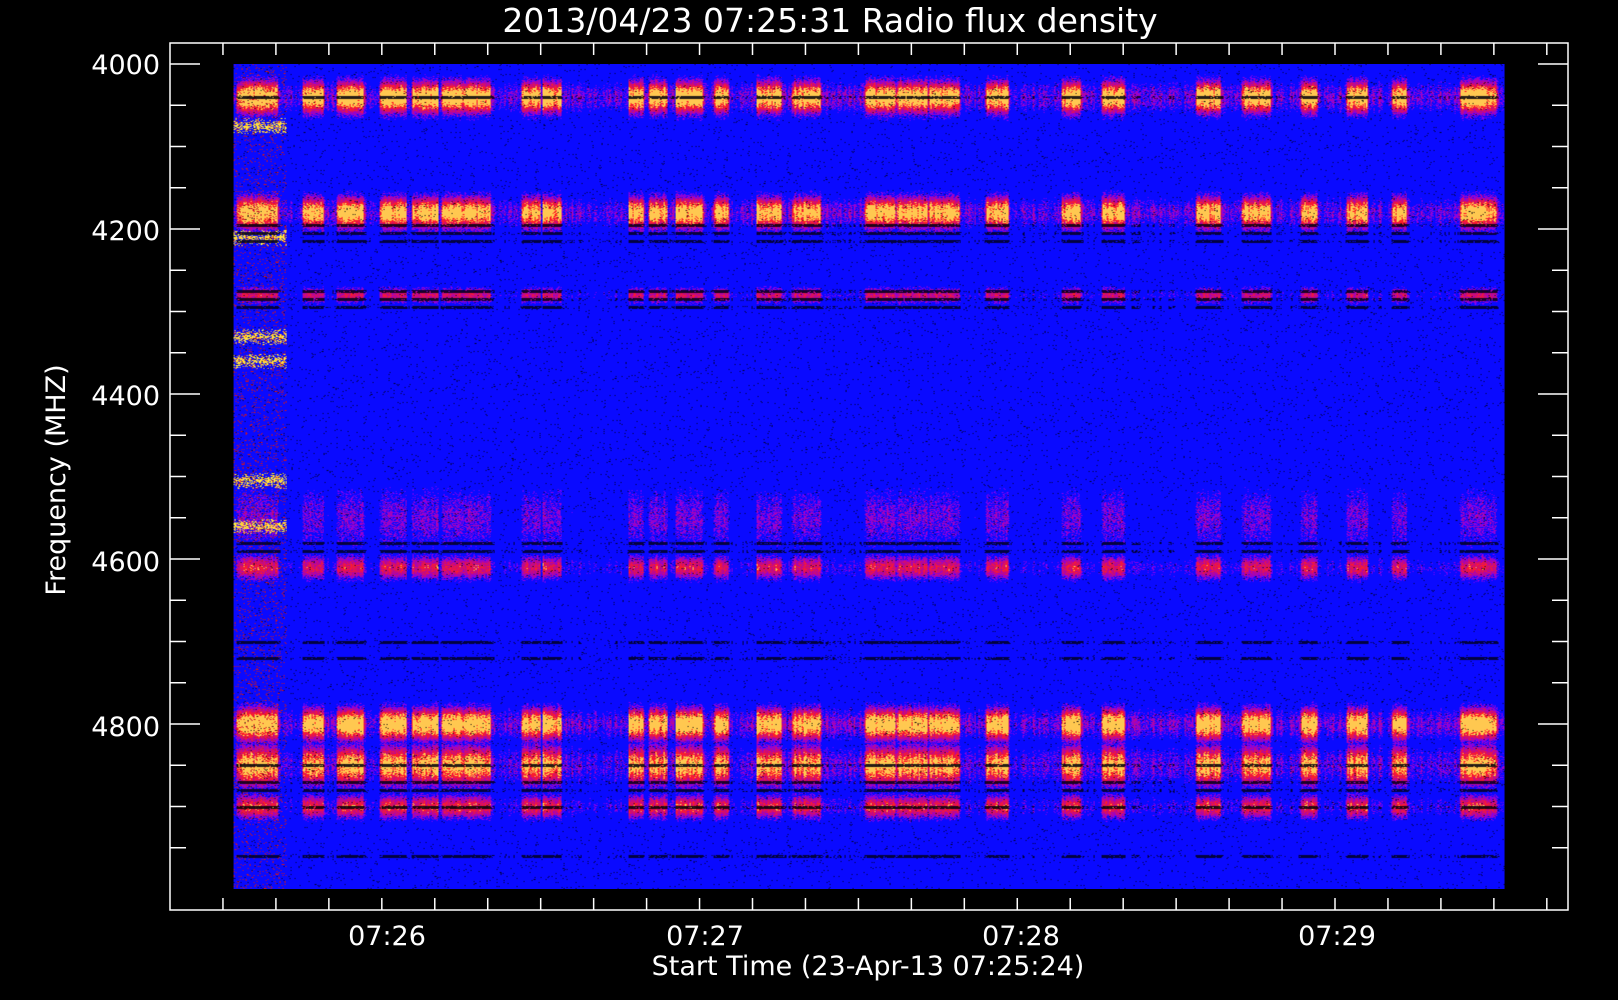 This screenshot has height=1000, width=1618. Describe the element at coordinates (1021, 936) in the screenshot. I see `x-tick-label: 07:28` at that location.